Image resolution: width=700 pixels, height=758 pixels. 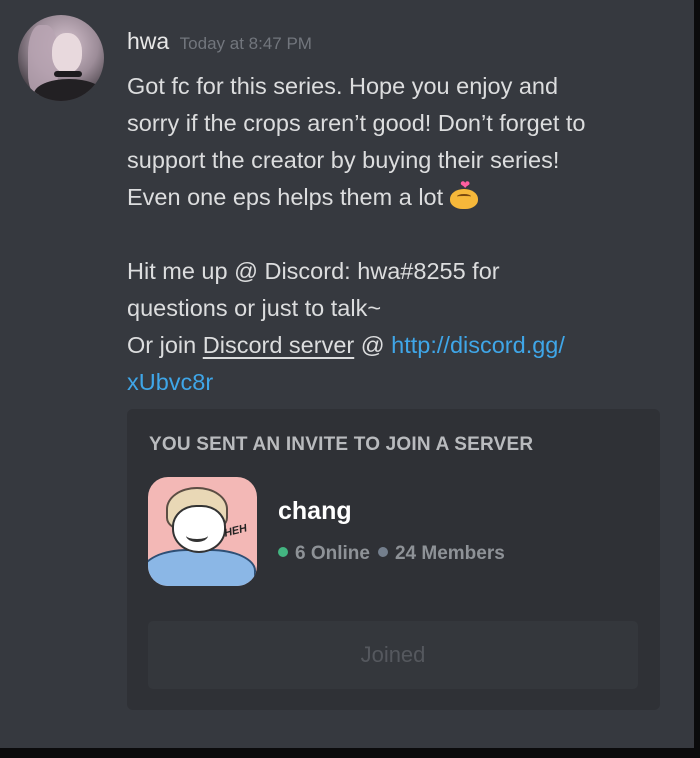 What do you see at coordinates (373, 345) in the screenshot?
I see `join-at: @` at bounding box center [373, 345].